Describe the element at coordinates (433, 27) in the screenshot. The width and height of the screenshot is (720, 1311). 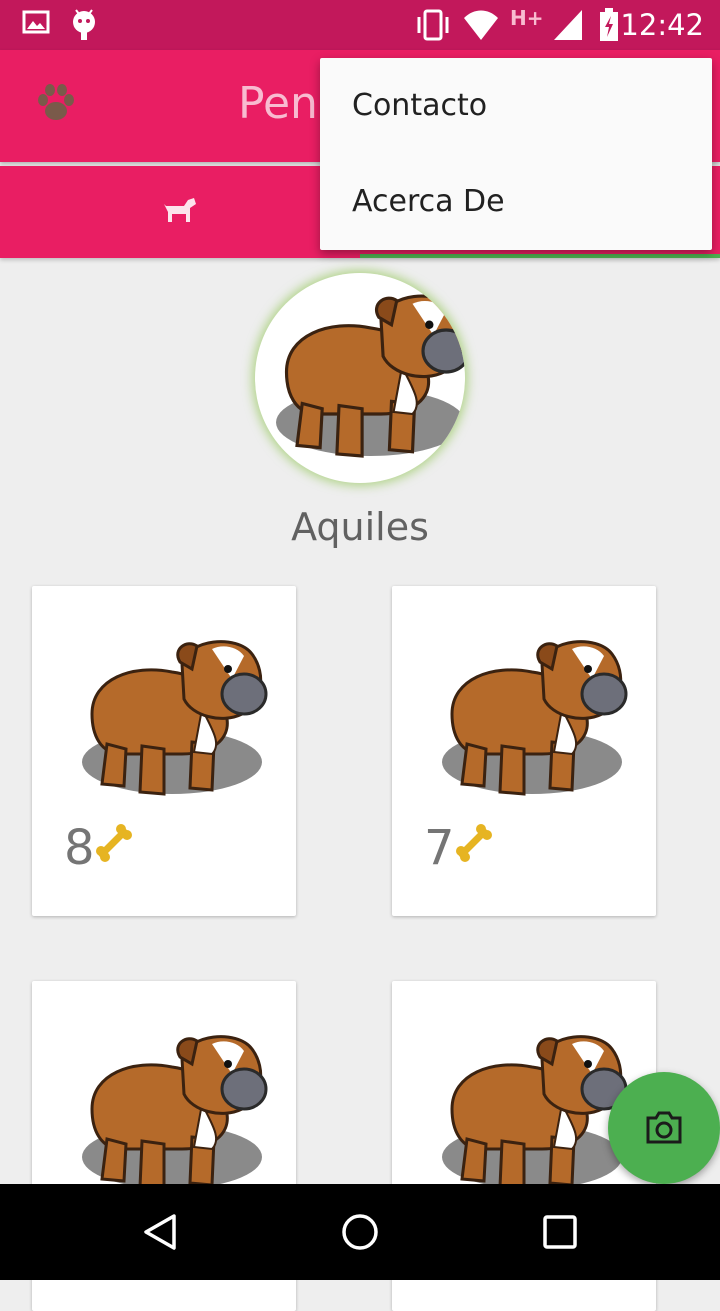
I see `vibrate-icon` at that location.